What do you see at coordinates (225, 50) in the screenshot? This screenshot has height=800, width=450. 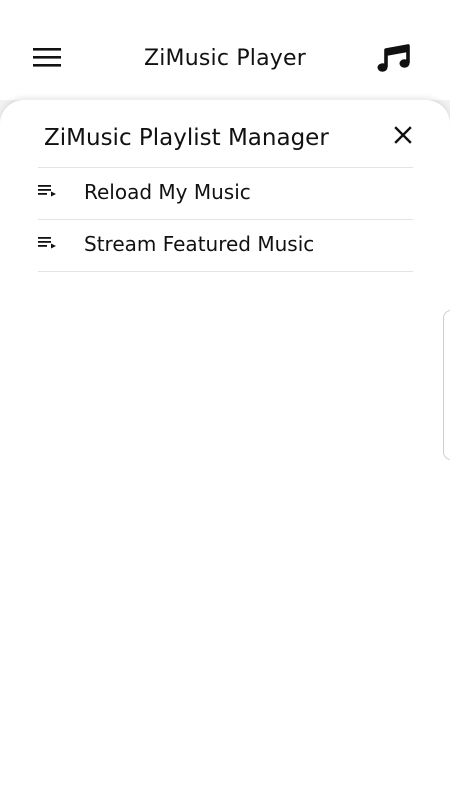 I see `app-bar: ZiMusic Player` at bounding box center [225, 50].